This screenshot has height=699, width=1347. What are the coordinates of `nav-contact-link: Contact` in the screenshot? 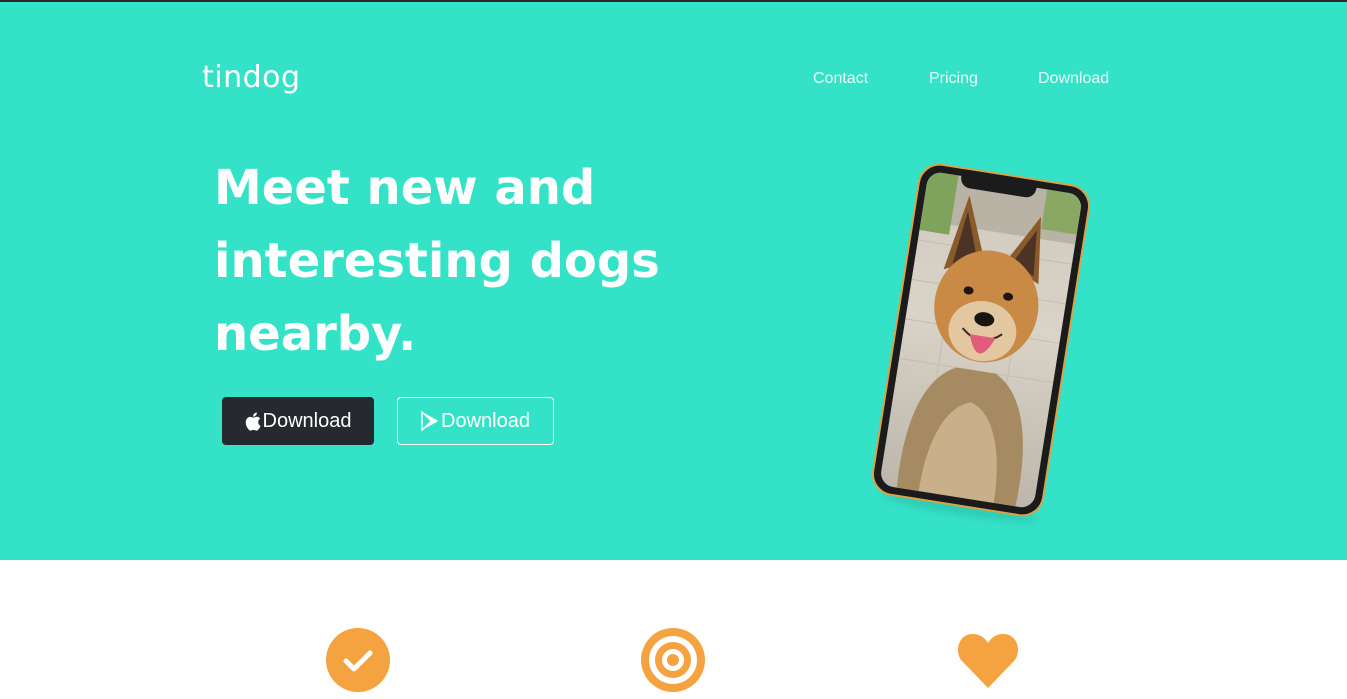 It's located at (840, 79).